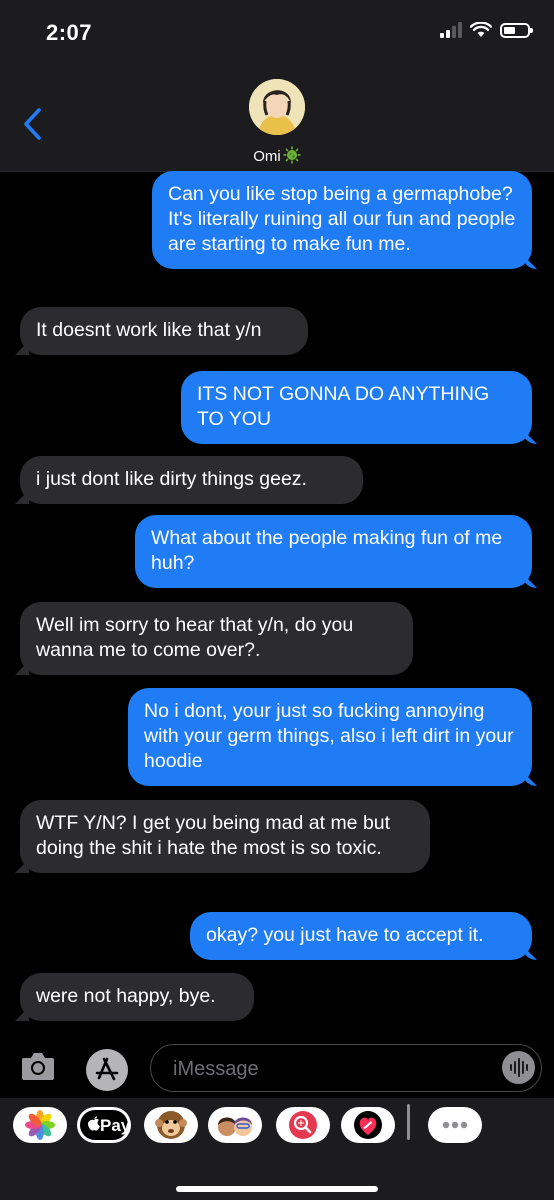 This screenshot has height=1200, width=554. I want to click on avatar-image, so click(277, 107).